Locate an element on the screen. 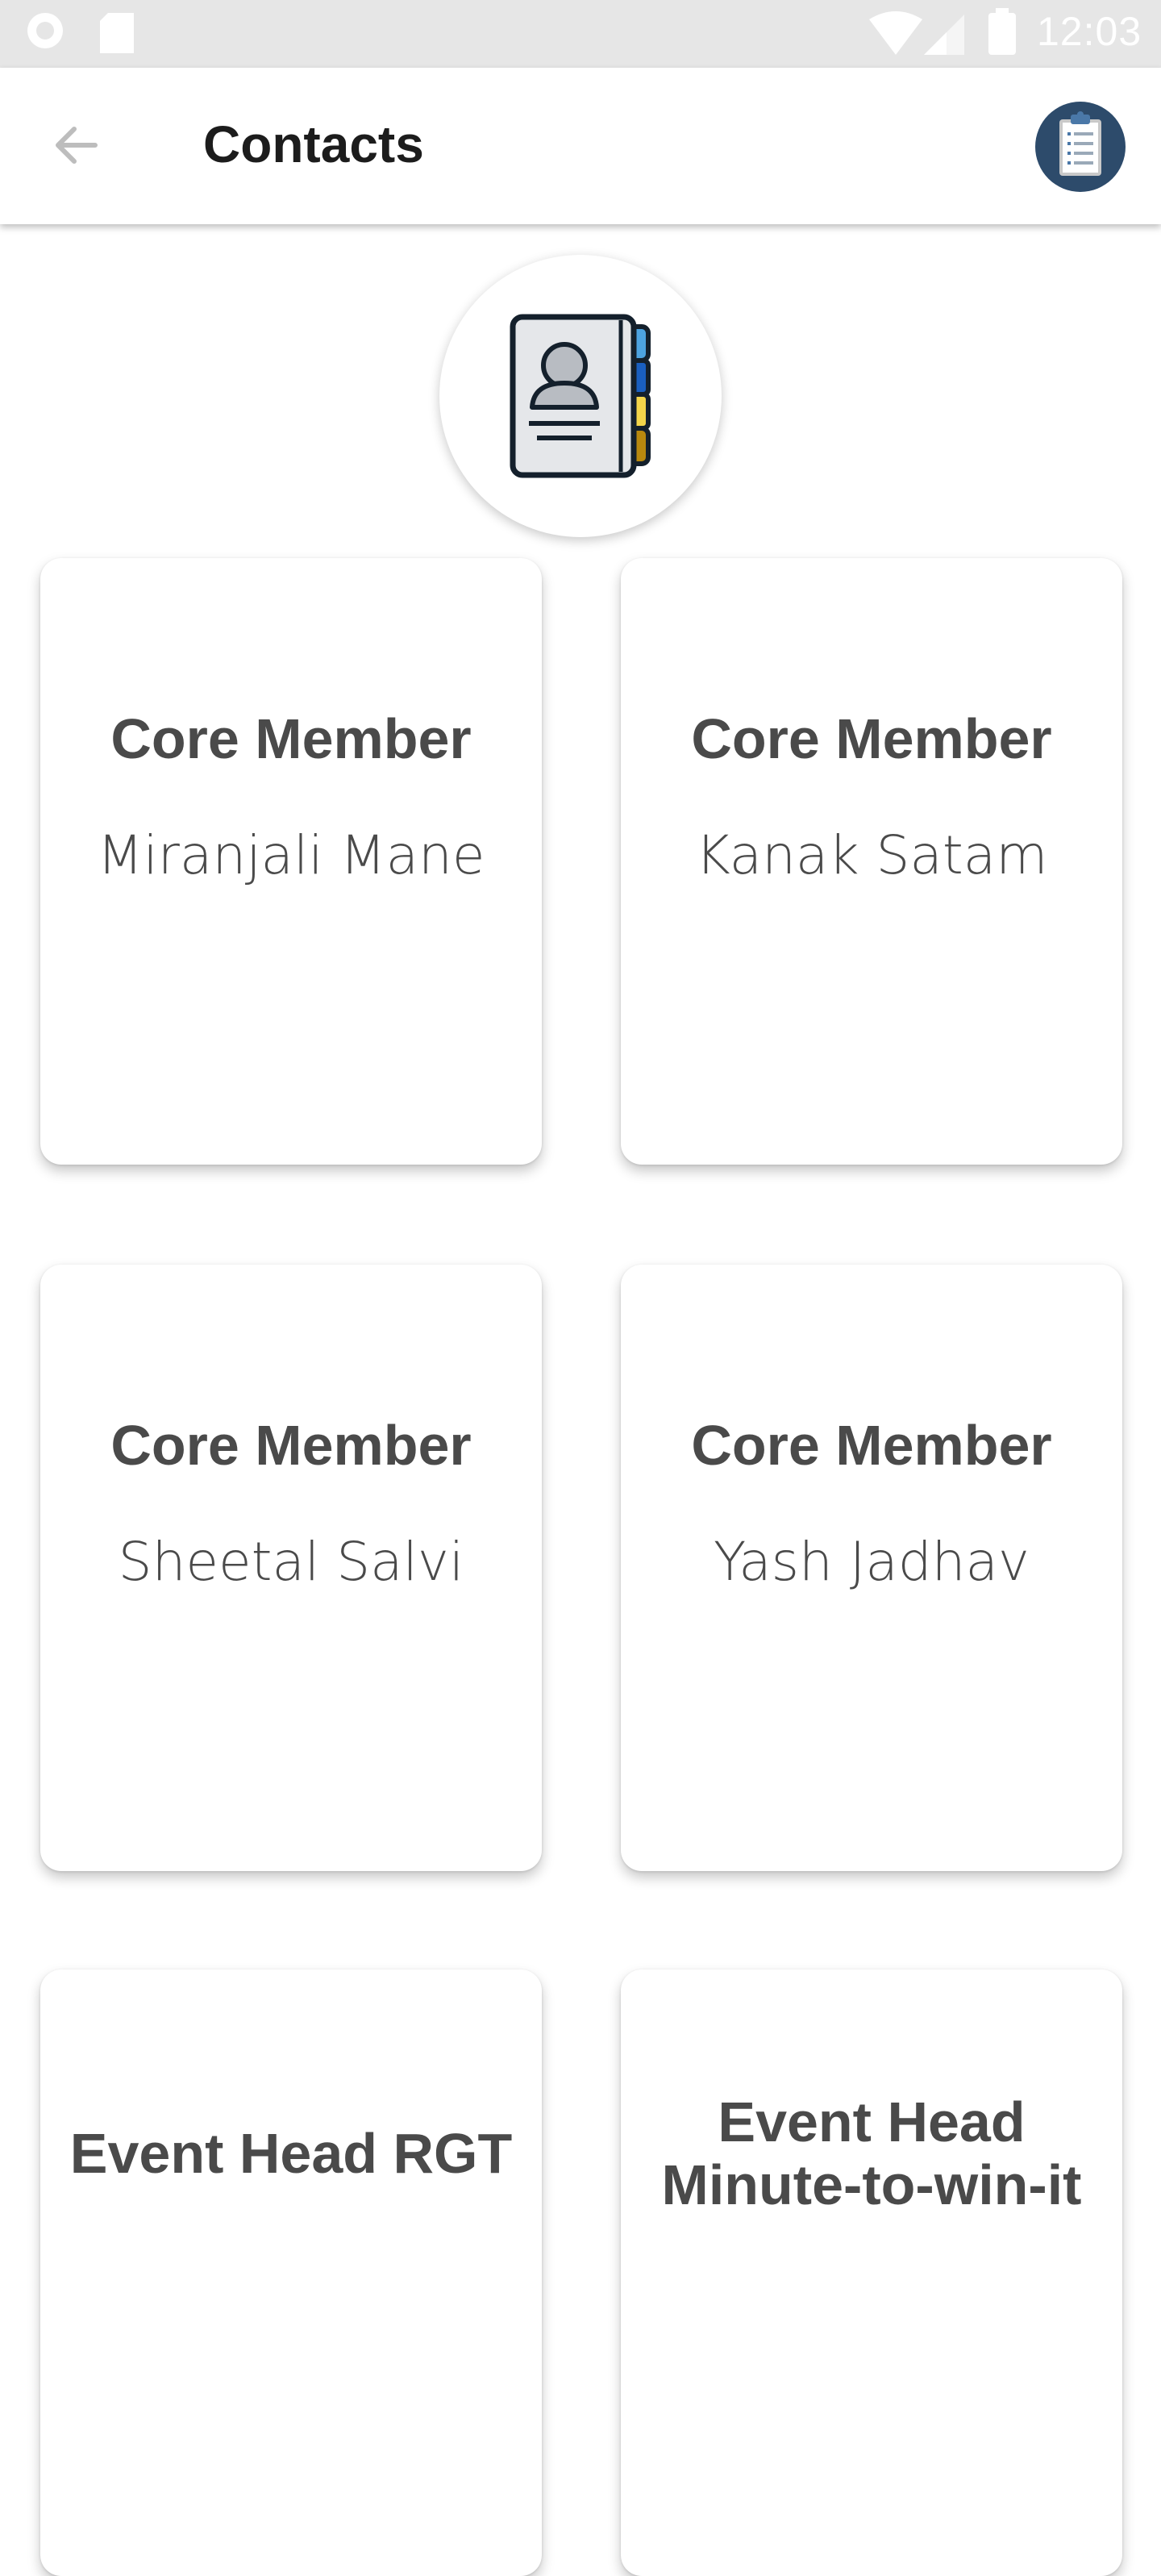 The image size is (1161, 2576). contact-card: Core Member Miranjali Mane is located at coordinates (291, 861).